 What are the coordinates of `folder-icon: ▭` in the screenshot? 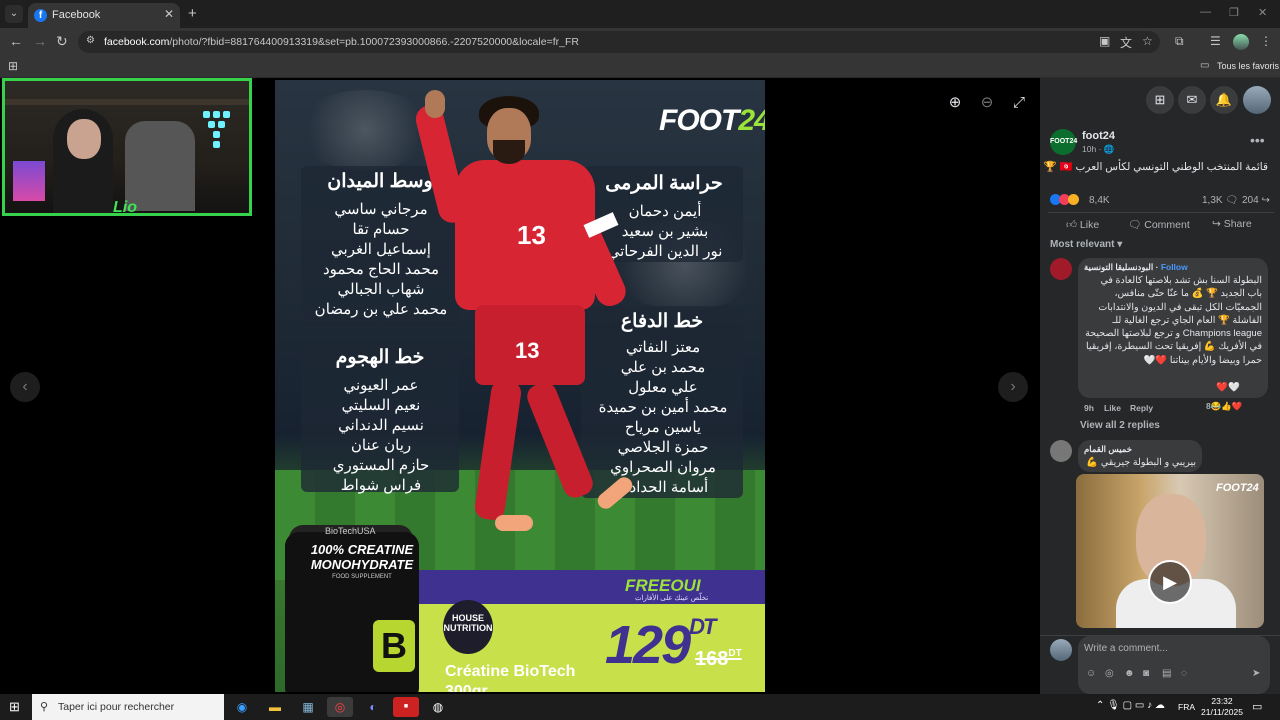 It's located at (1204, 65).